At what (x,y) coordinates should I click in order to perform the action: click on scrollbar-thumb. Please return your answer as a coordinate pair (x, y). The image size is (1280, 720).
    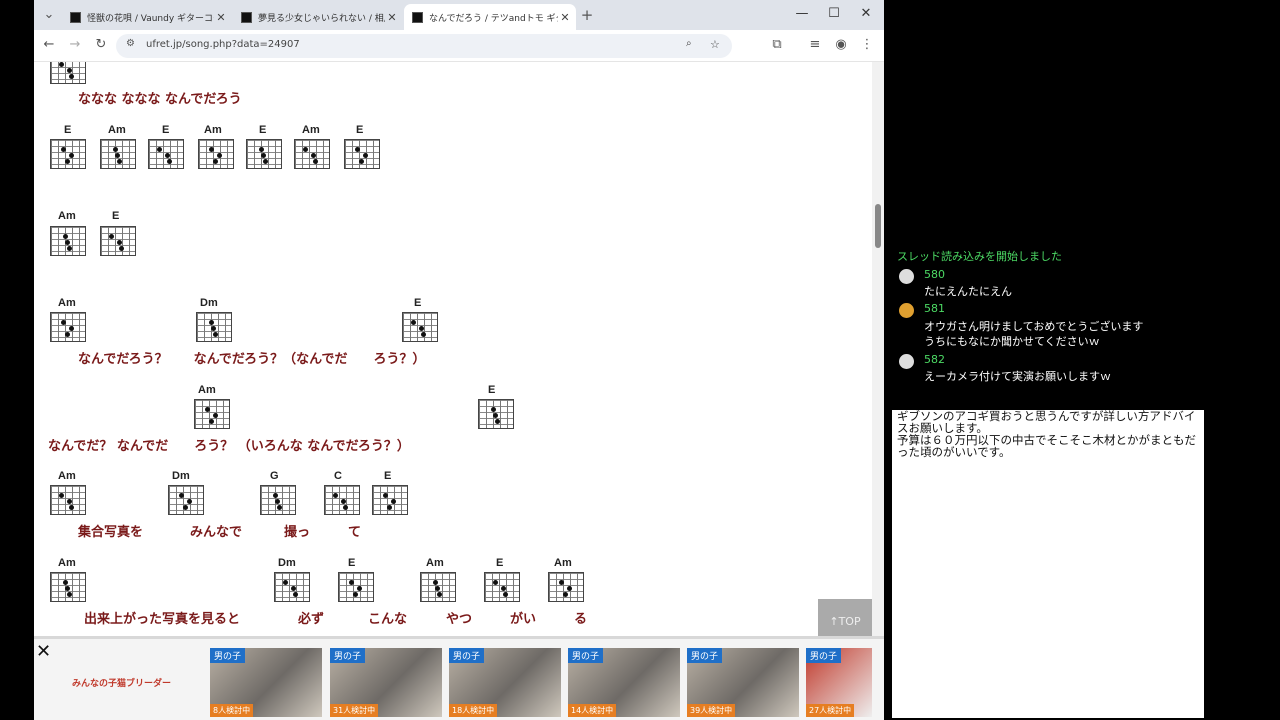
    Looking at the image, I should click on (878, 226).